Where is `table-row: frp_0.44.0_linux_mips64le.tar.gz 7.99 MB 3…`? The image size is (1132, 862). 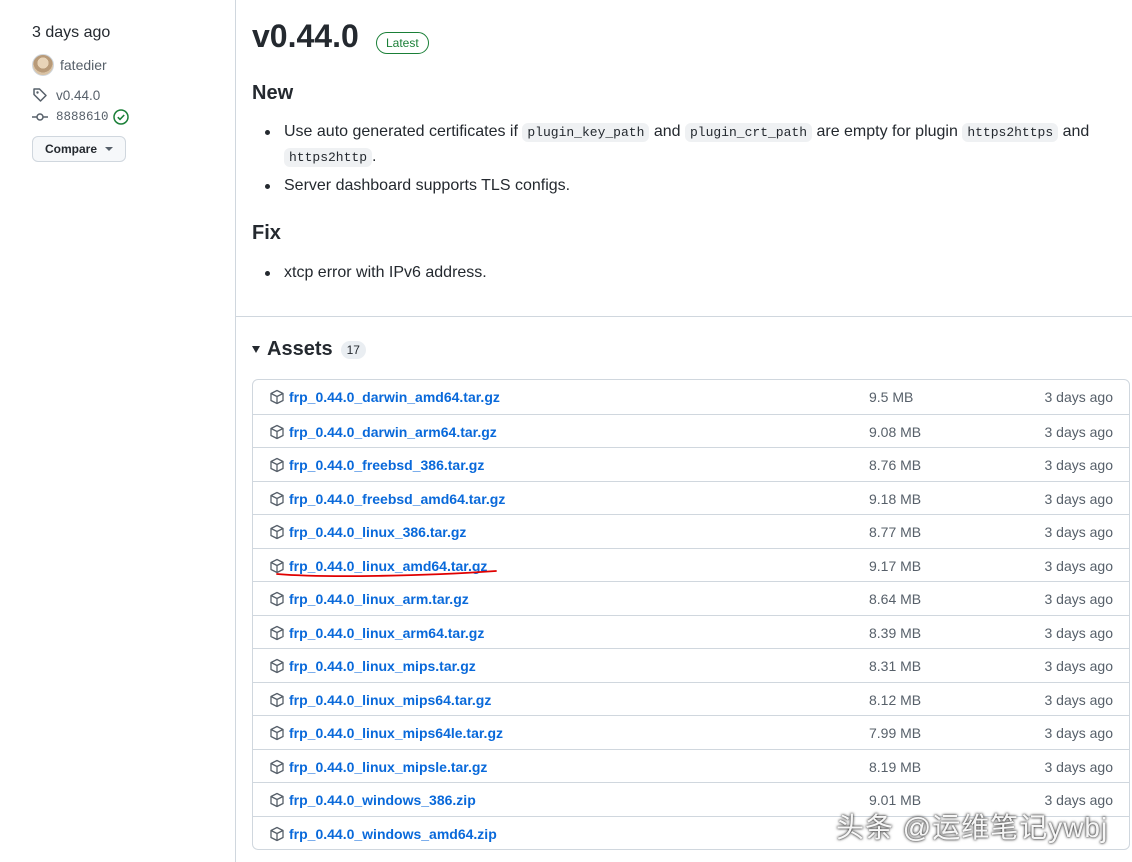
table-row: frp_0.44.0_linux_mips64le.tar.gz 7.99 MB 3… is located at coordinates (691, 732).